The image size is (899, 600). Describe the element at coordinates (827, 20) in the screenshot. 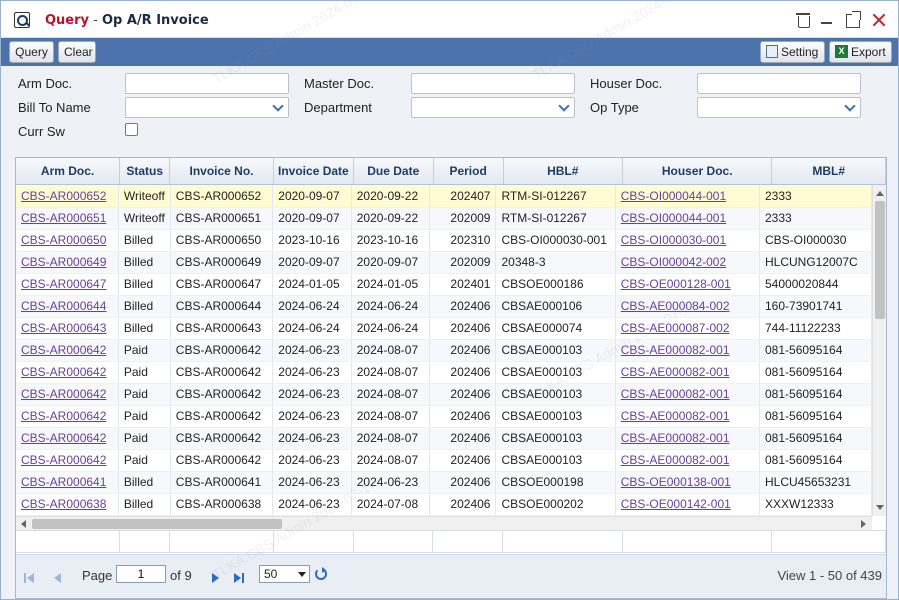

I see `minimize-icon` at that location.